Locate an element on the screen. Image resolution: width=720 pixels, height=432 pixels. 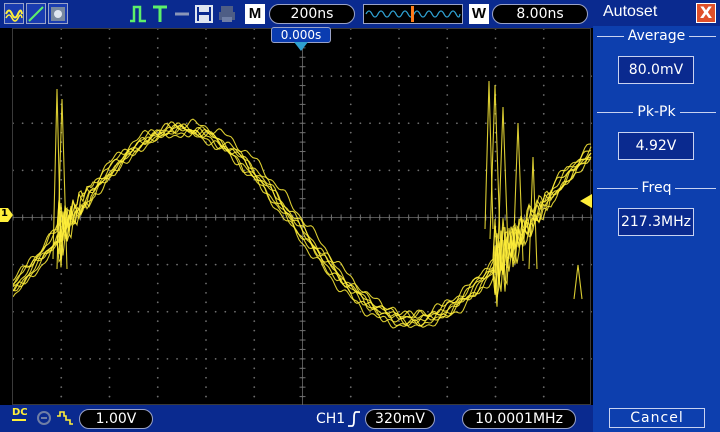
rising-edge-icon is located at coordinates (354, 421).